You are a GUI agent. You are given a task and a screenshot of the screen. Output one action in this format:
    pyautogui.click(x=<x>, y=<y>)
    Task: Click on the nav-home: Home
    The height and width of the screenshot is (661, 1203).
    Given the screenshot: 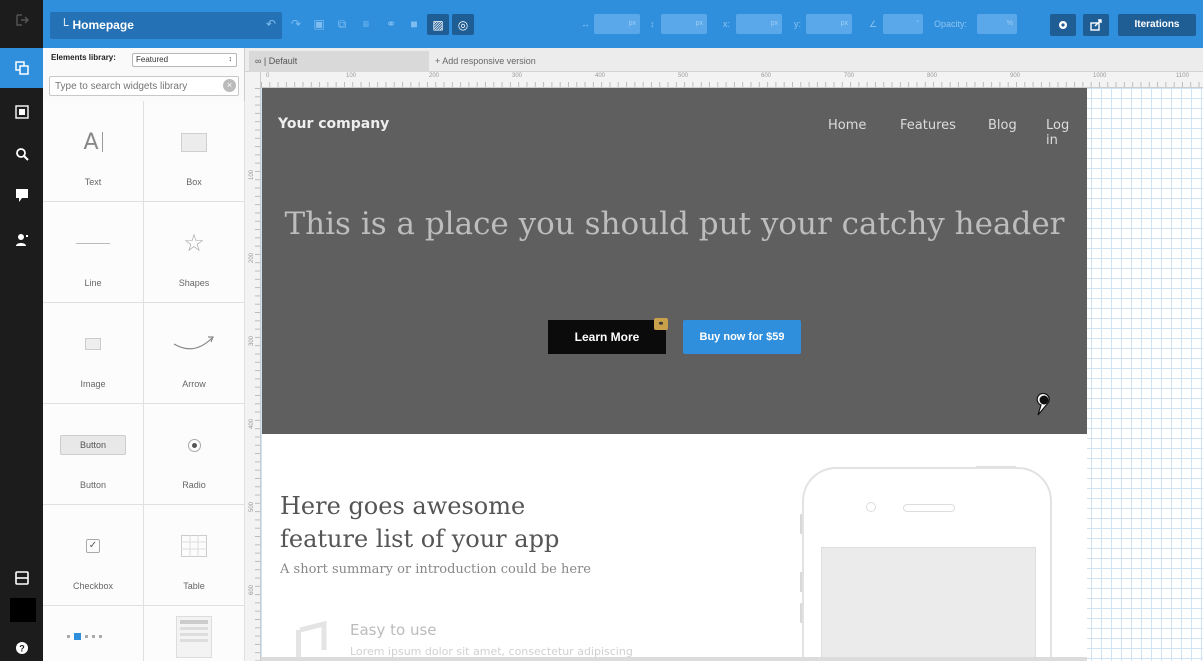 What is the action you would take?
    pyautogui.click(x=847, y=125)
    